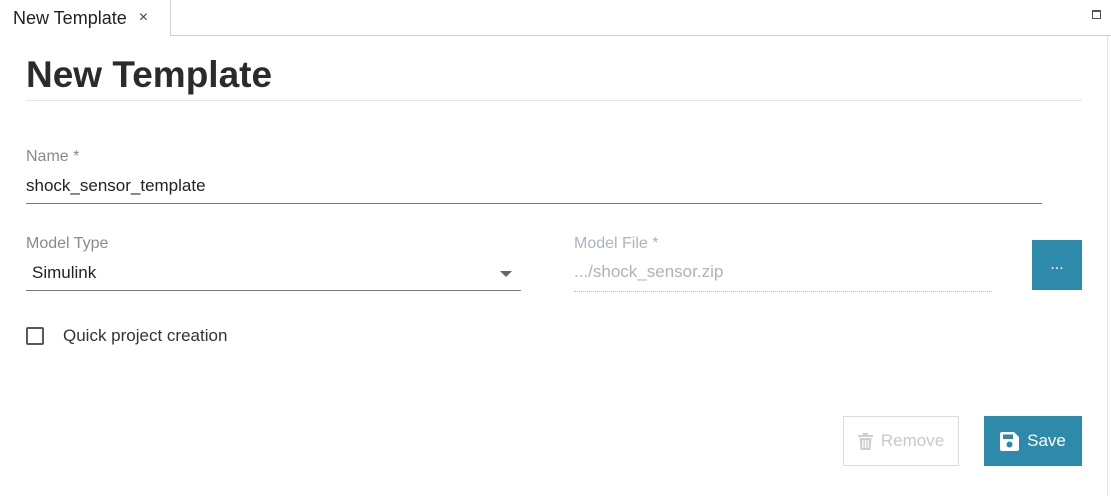 This screenshot has height=496, width=1111. I want to click on model-file-label: Model File *, so click(616, 243).